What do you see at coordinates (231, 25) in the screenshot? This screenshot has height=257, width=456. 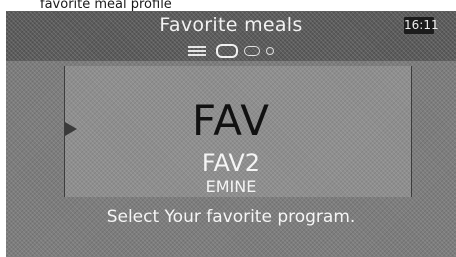 I see `screen-title: Favorite meals` at bounding box center [231, 25].